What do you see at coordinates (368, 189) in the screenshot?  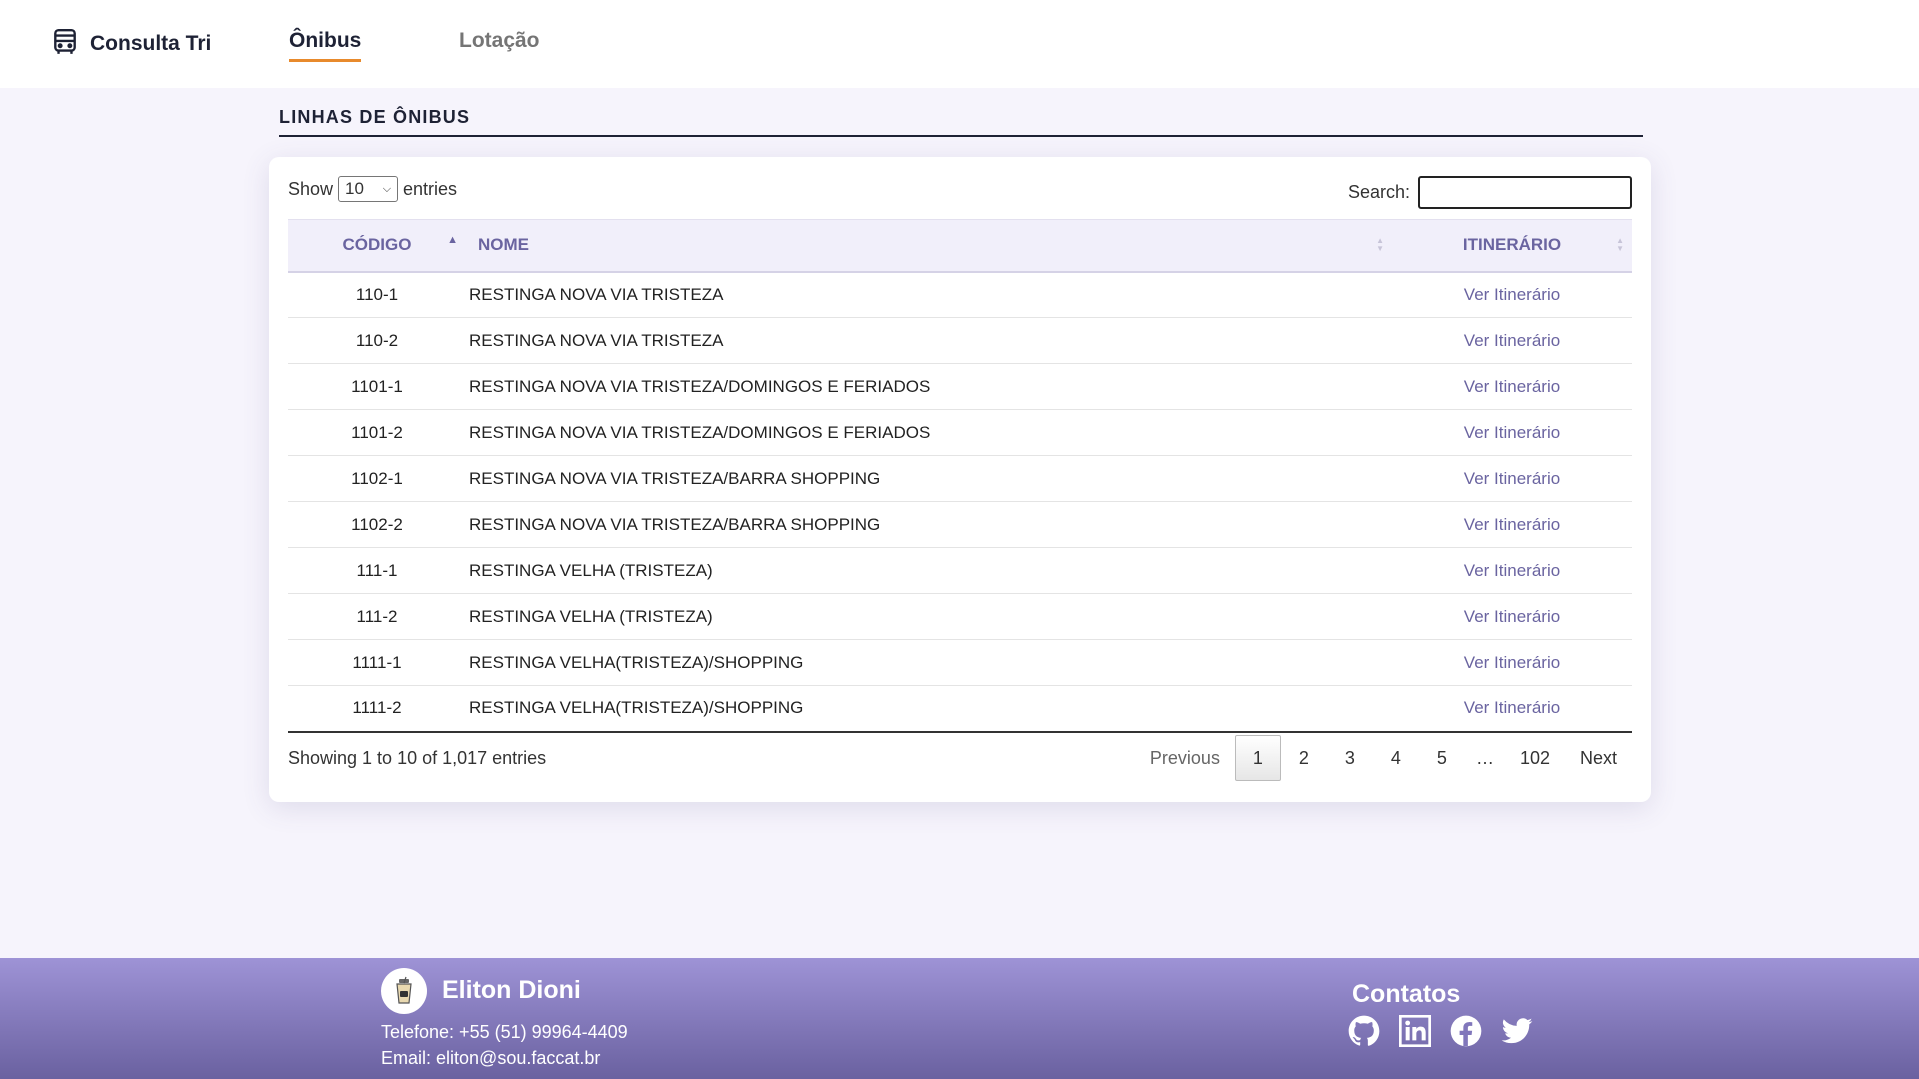 I see `page-length-select: 10 ⌵` at bounding box center [368, 189].